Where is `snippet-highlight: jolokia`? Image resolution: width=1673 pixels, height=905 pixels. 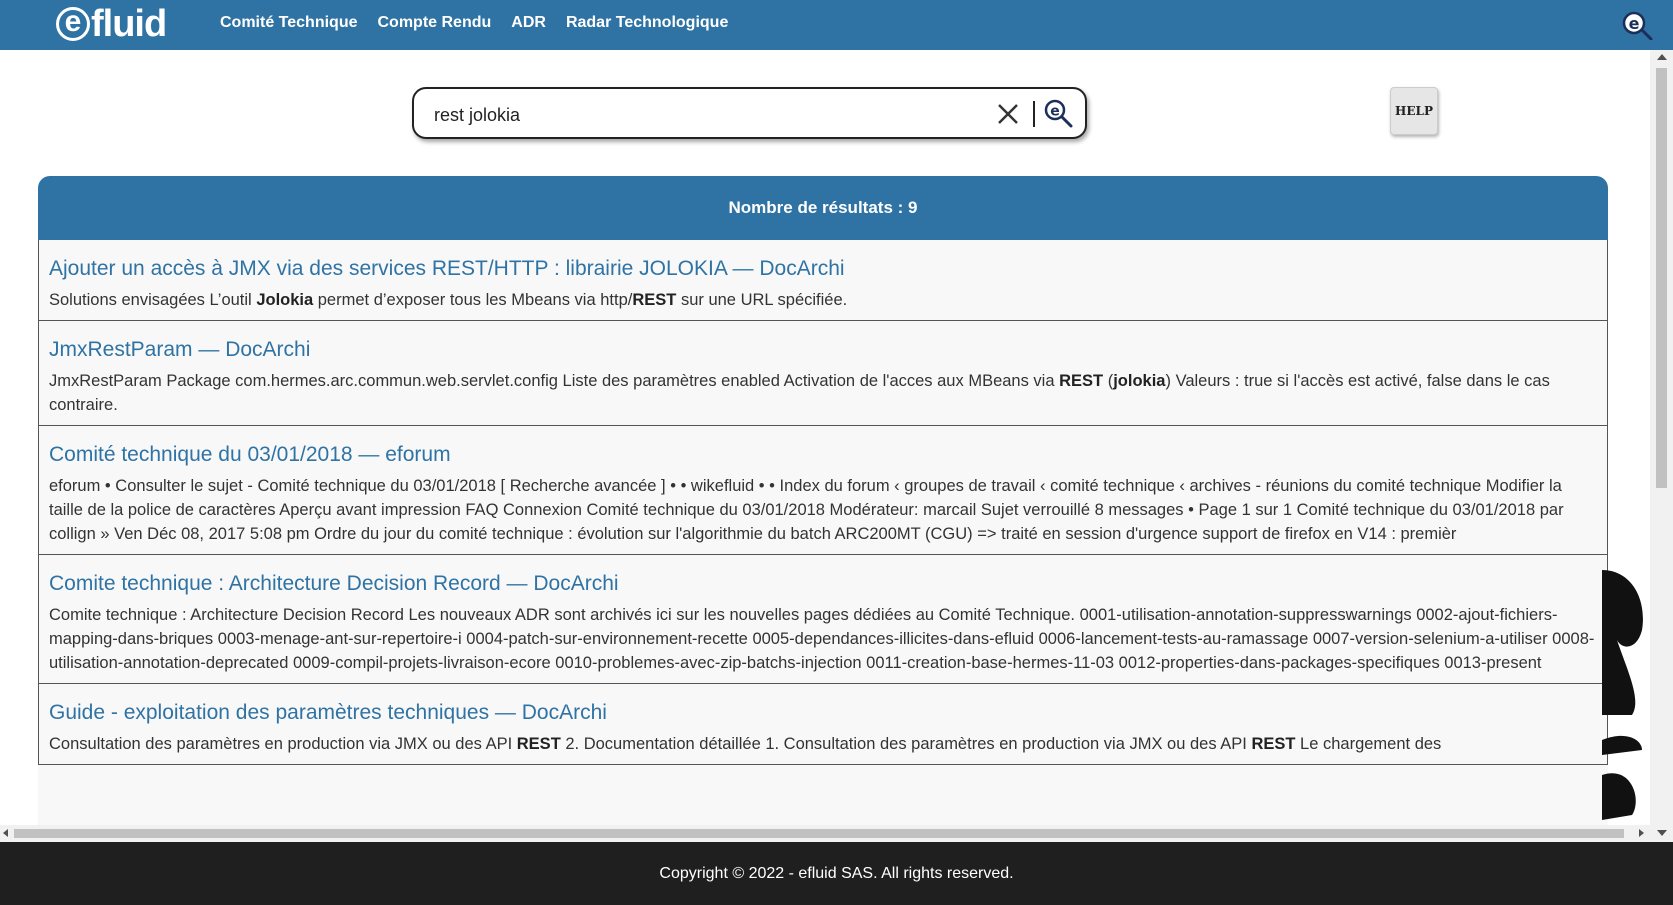
snippet-highlight: jolokia is located at coordinates (1139, 381).